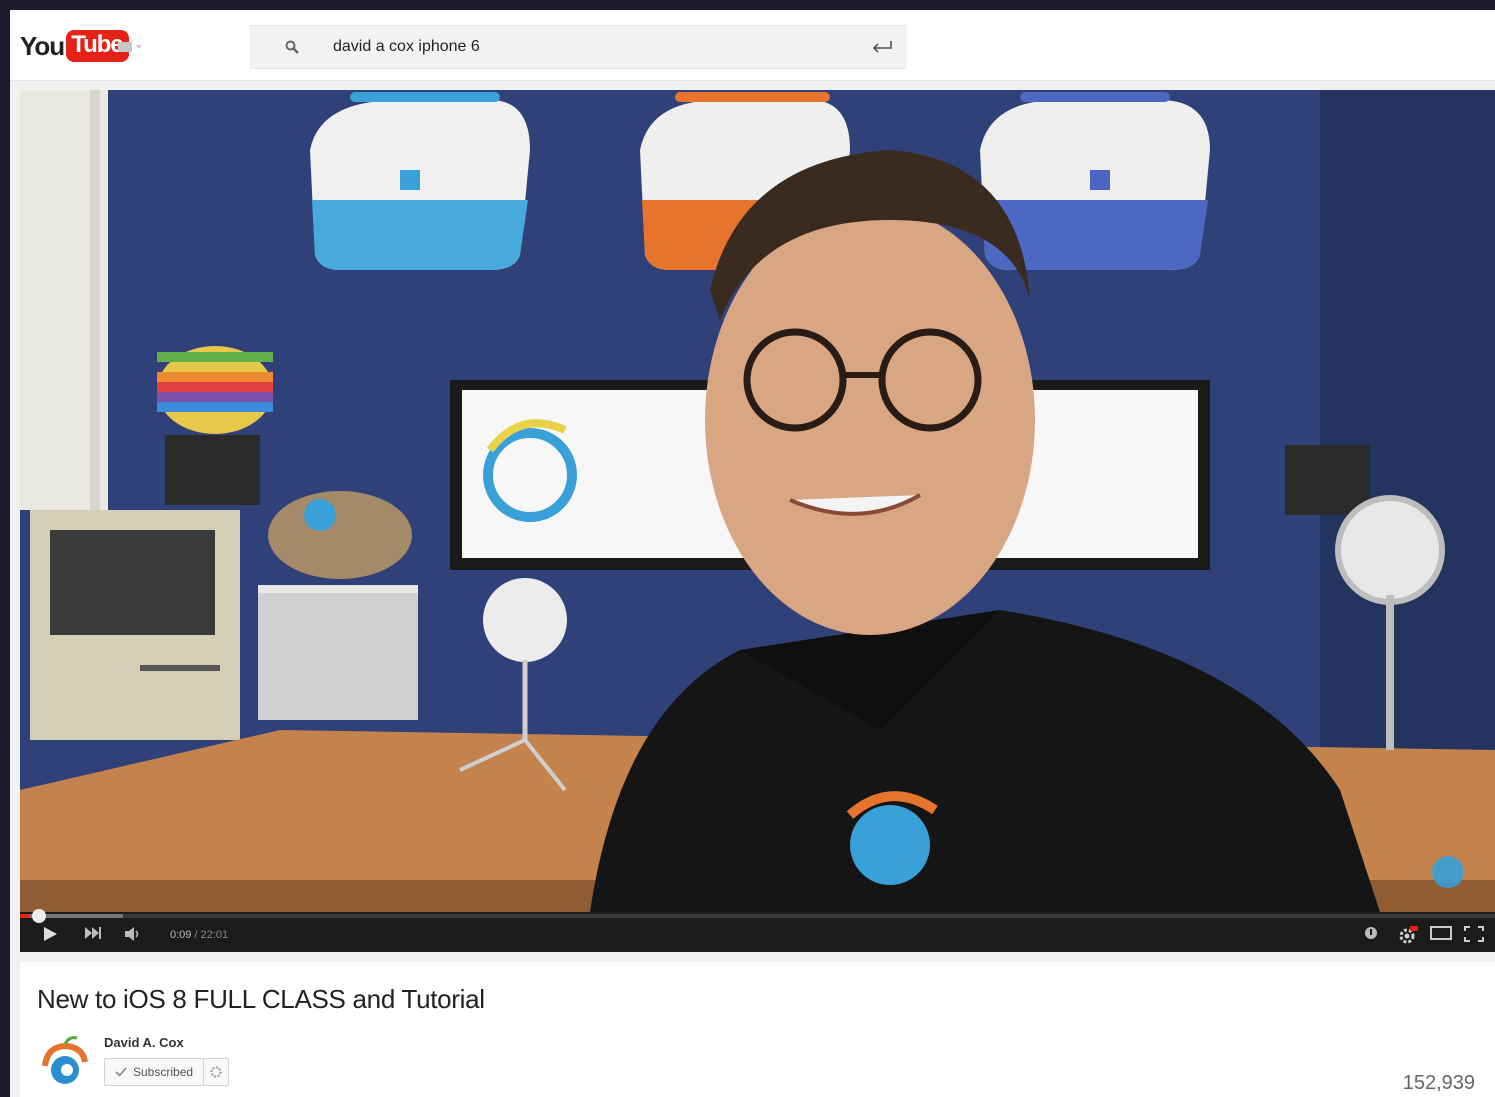  I want to click on next-button, so click(93, 933).